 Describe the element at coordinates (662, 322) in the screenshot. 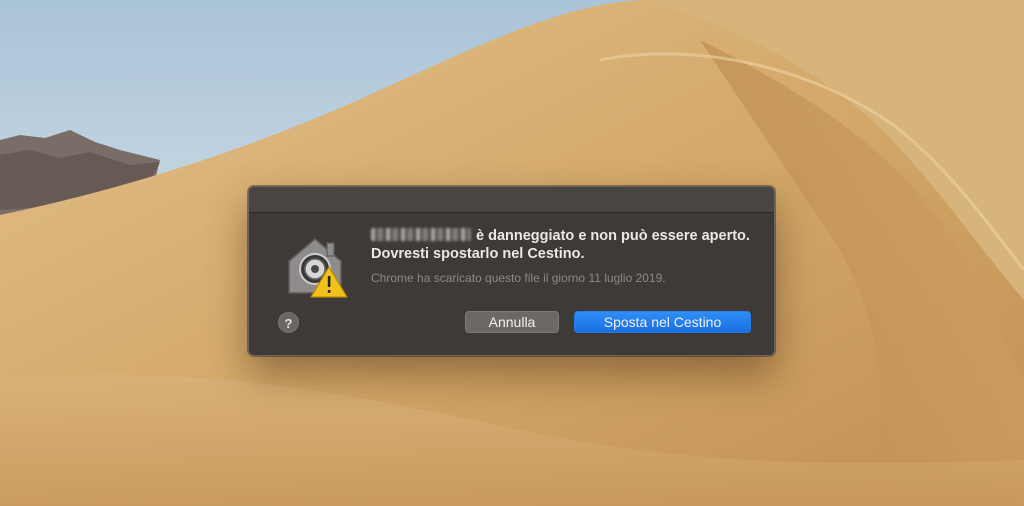

I see `move-to-trash-button: Sposta nel Cestino` at that location.